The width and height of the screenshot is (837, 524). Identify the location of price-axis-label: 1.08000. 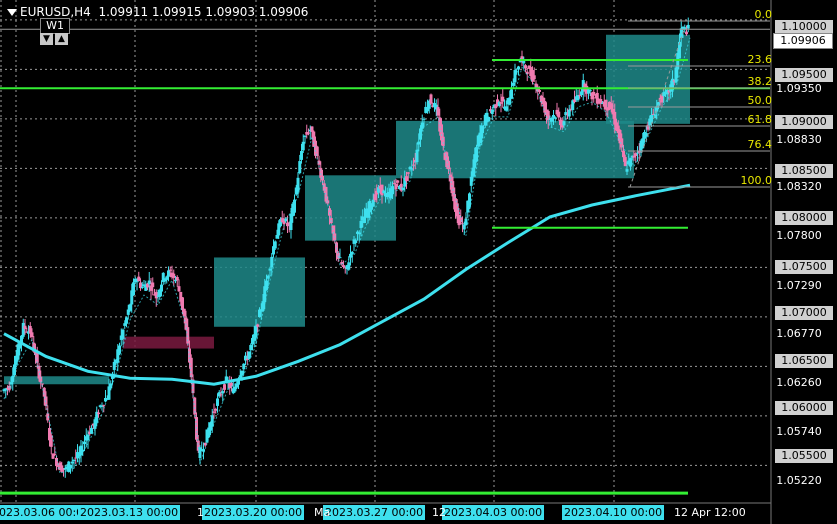
(804, 218).